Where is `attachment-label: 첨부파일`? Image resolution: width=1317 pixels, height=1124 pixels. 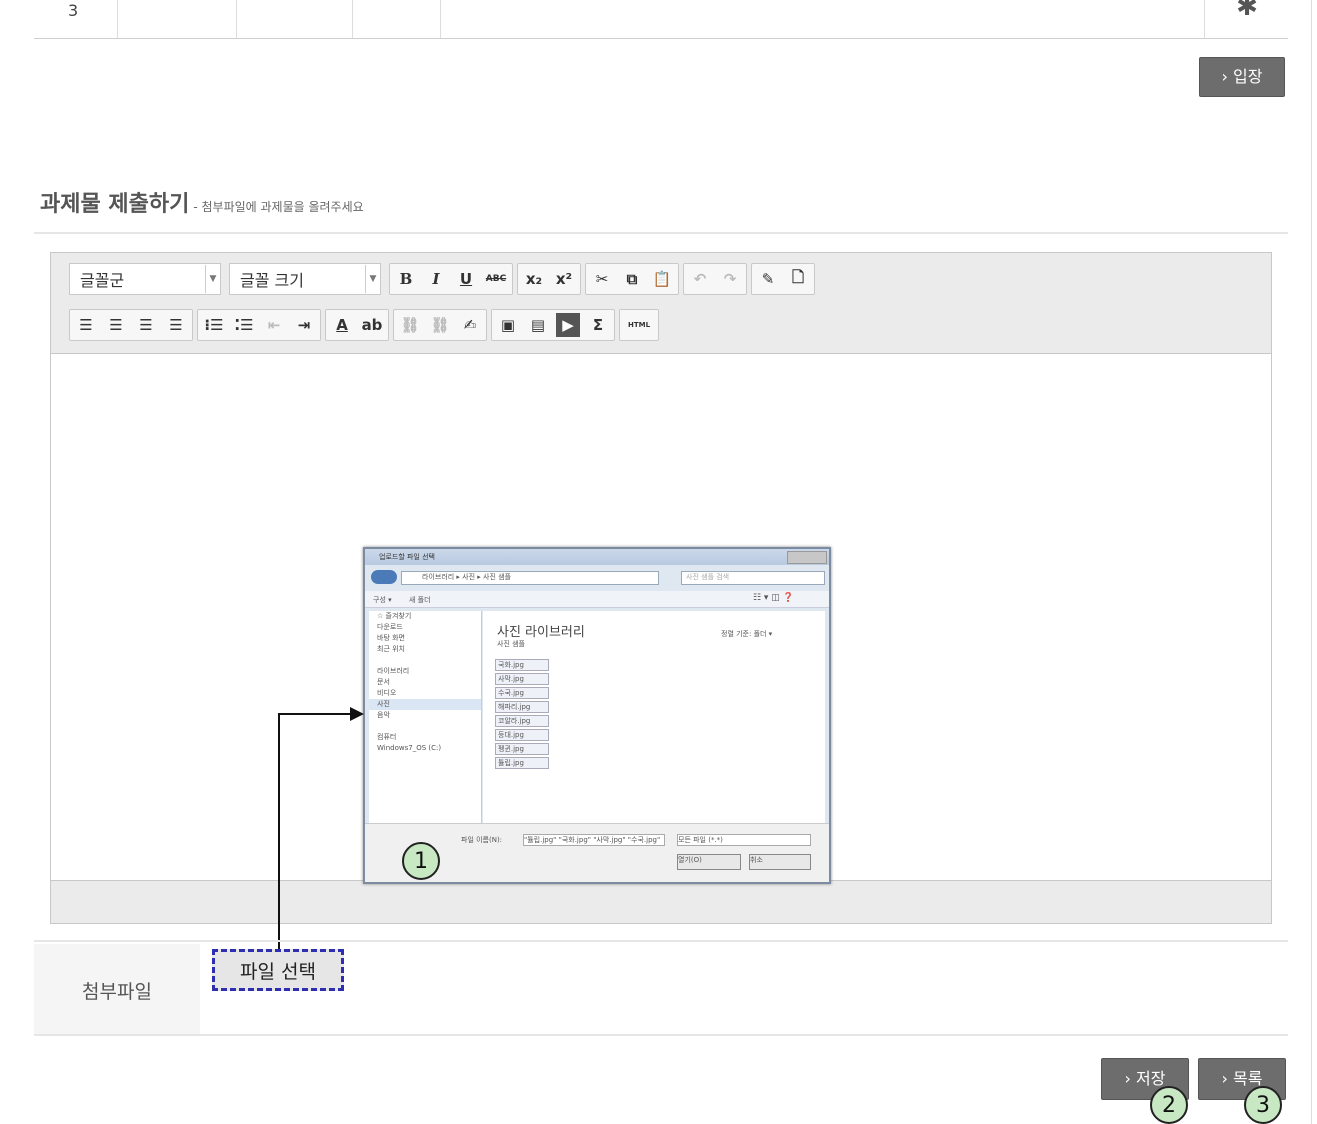
attachment-label: 첨부파일 is located at coordinates (117, 990).